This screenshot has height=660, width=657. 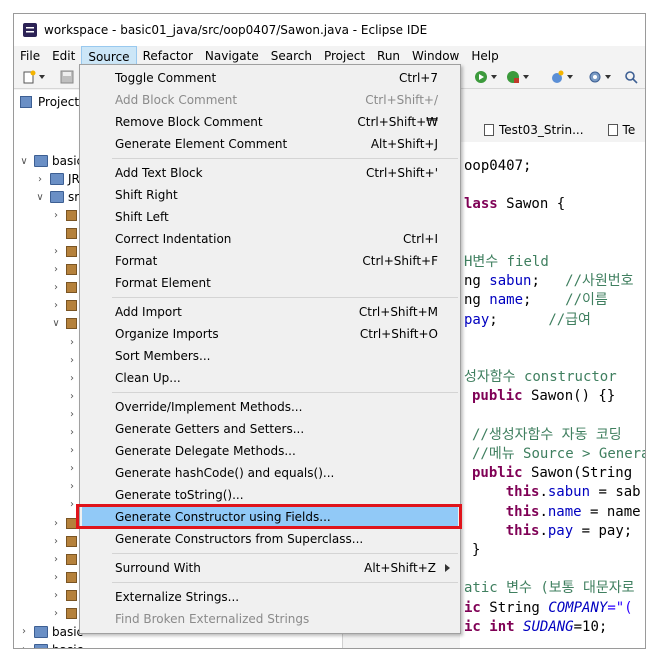 What do you see at coordinates (270, 312) in the screenshot?
I see `menu-item-add-import: Add Import Ctrl+Shift+M` at bounding box center [270, 312].